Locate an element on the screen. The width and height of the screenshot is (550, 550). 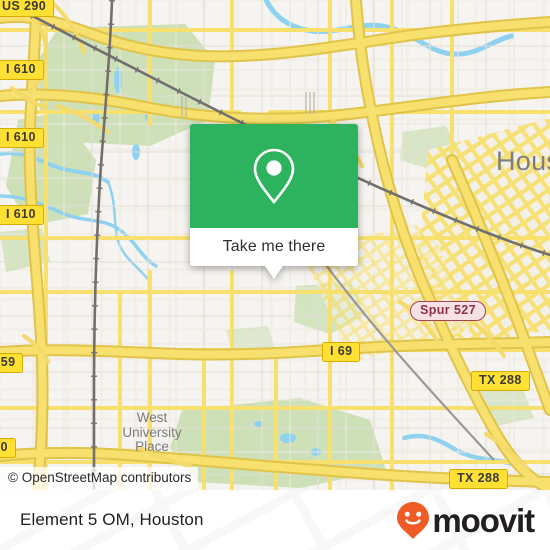
map-attribution: © OpenStreetMap contributors is located at coordinates (99, 478).